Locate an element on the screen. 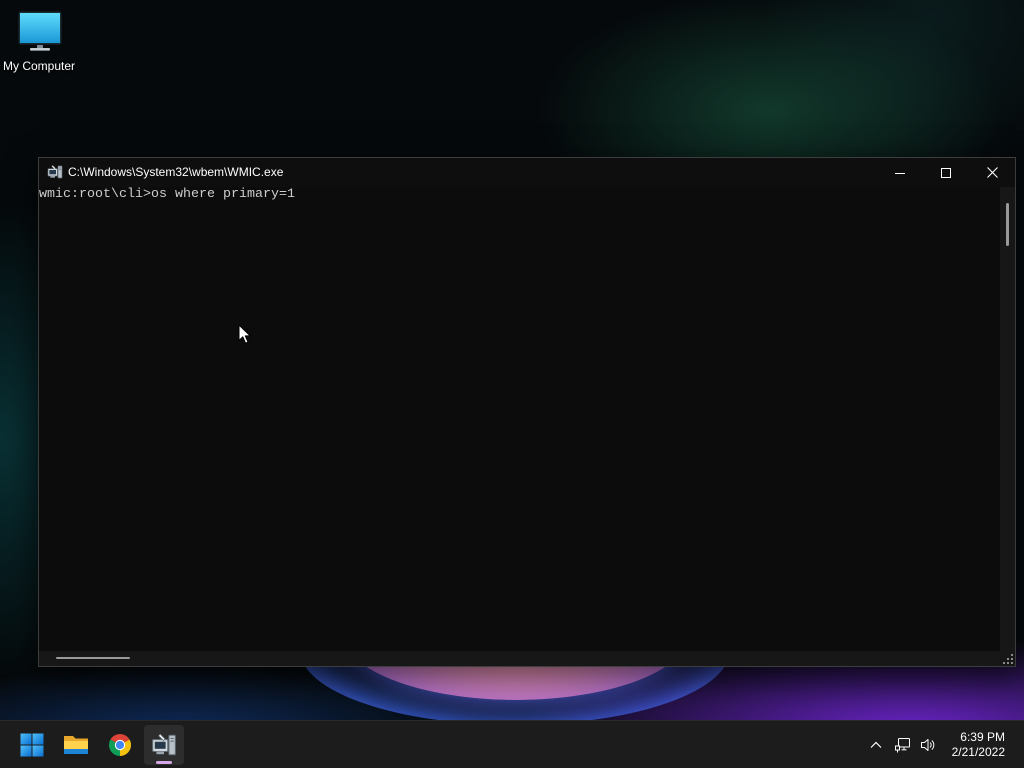 This screenshot has width=1024, height=768. minimize-button is located at coordinates (900, 172).